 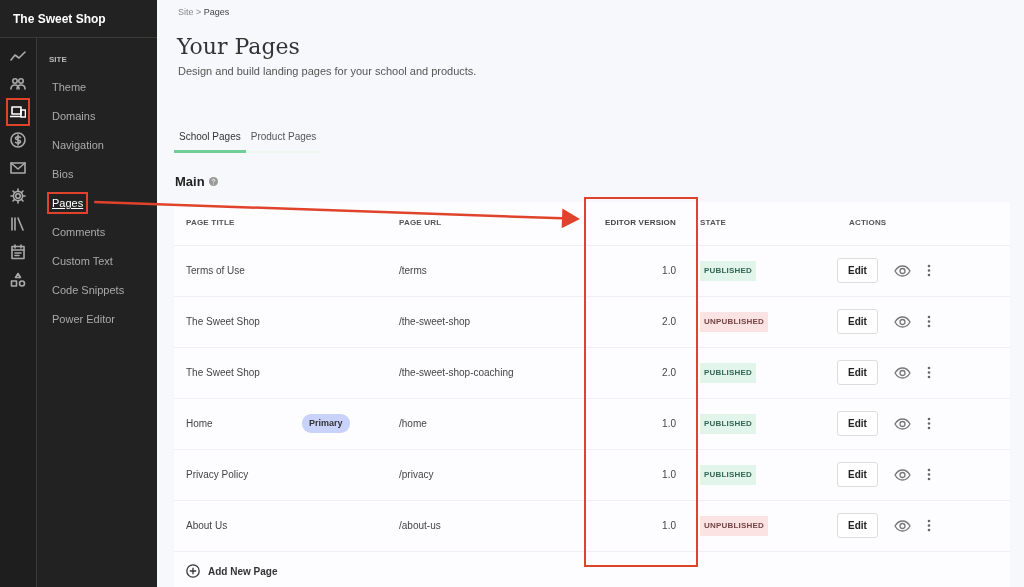 I want to click on column-header: PAGE TITLE, so click(x=210, y=223).